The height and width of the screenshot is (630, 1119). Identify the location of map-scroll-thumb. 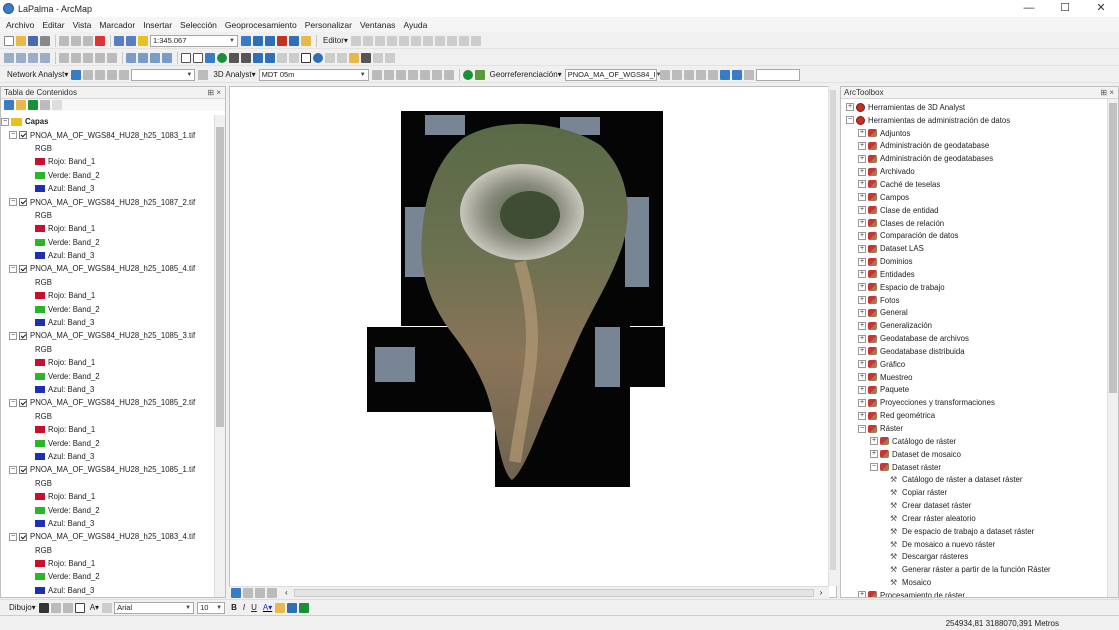
(833, 330).